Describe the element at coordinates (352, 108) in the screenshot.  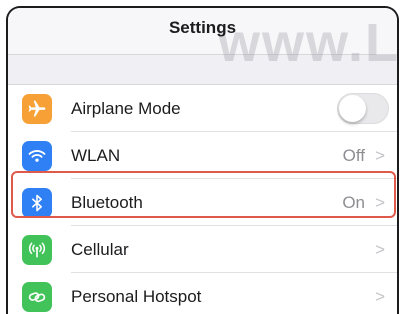
I see `toggle-knob` at that location.